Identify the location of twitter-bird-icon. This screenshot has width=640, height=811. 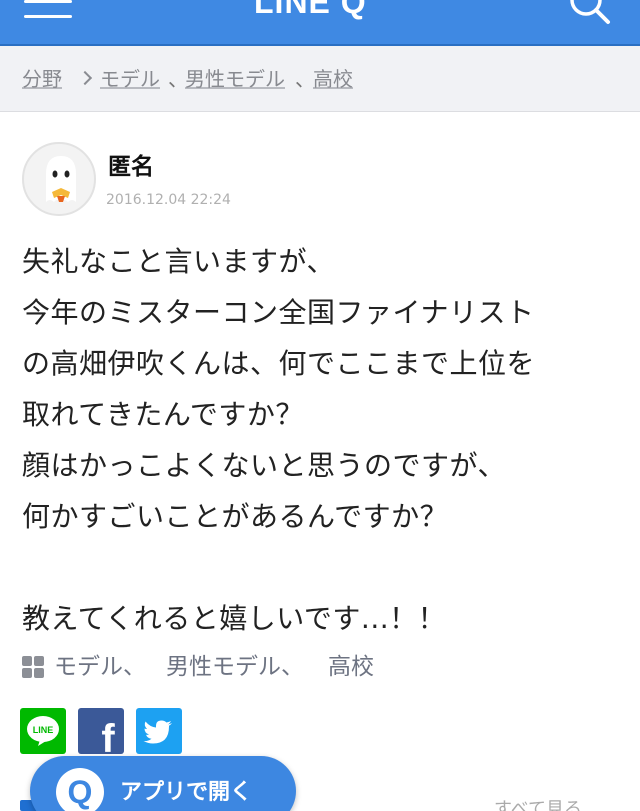
(157, 732).